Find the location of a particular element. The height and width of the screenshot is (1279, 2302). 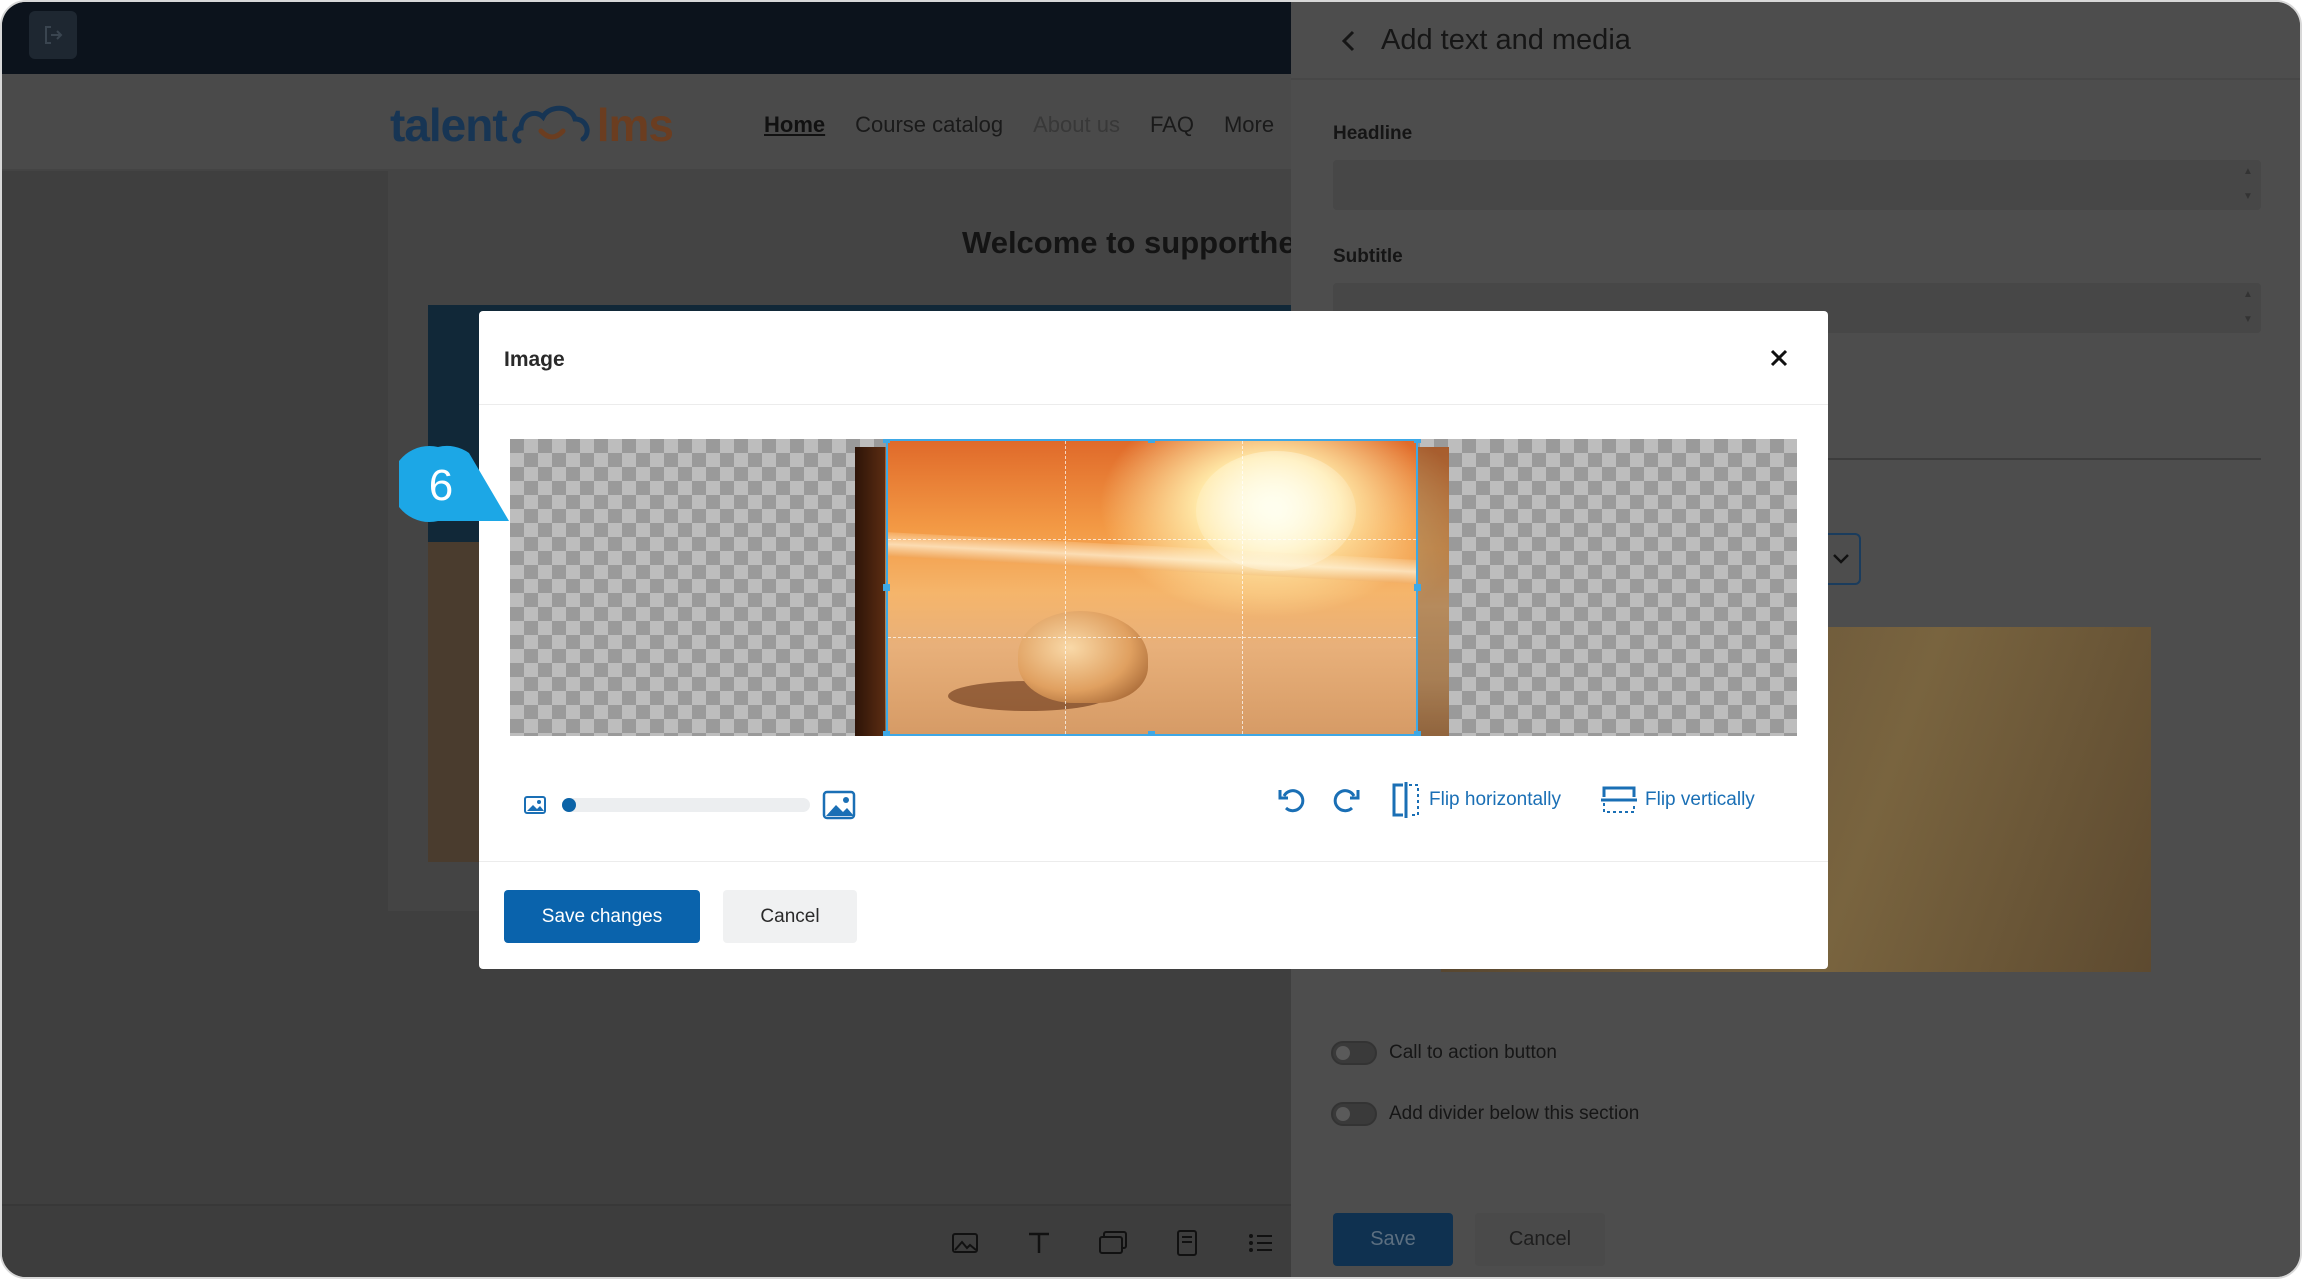

image-seashell is located at coordinates (1083, 657).